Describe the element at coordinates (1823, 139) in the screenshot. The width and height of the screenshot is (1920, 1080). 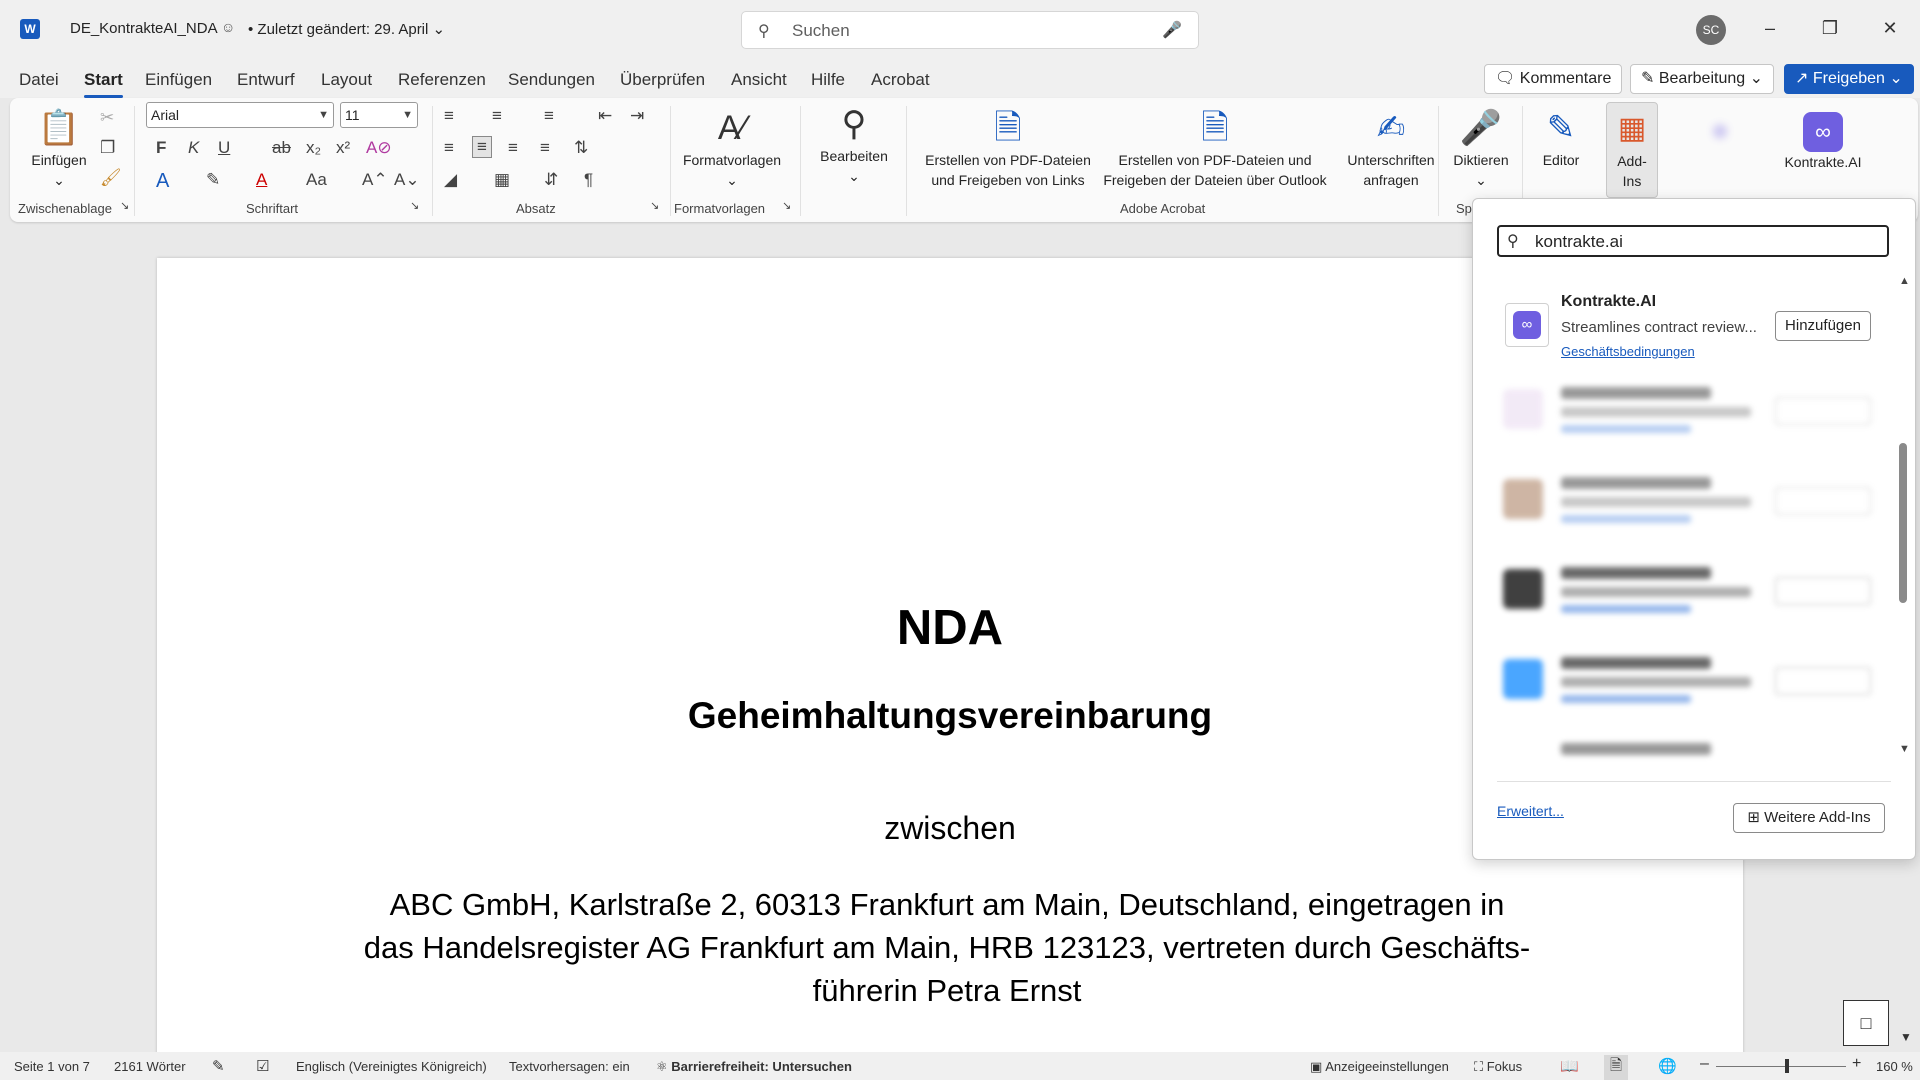
I see `kontrakte-ribbon-button: ∞ Kontrakte.AI` at that location.